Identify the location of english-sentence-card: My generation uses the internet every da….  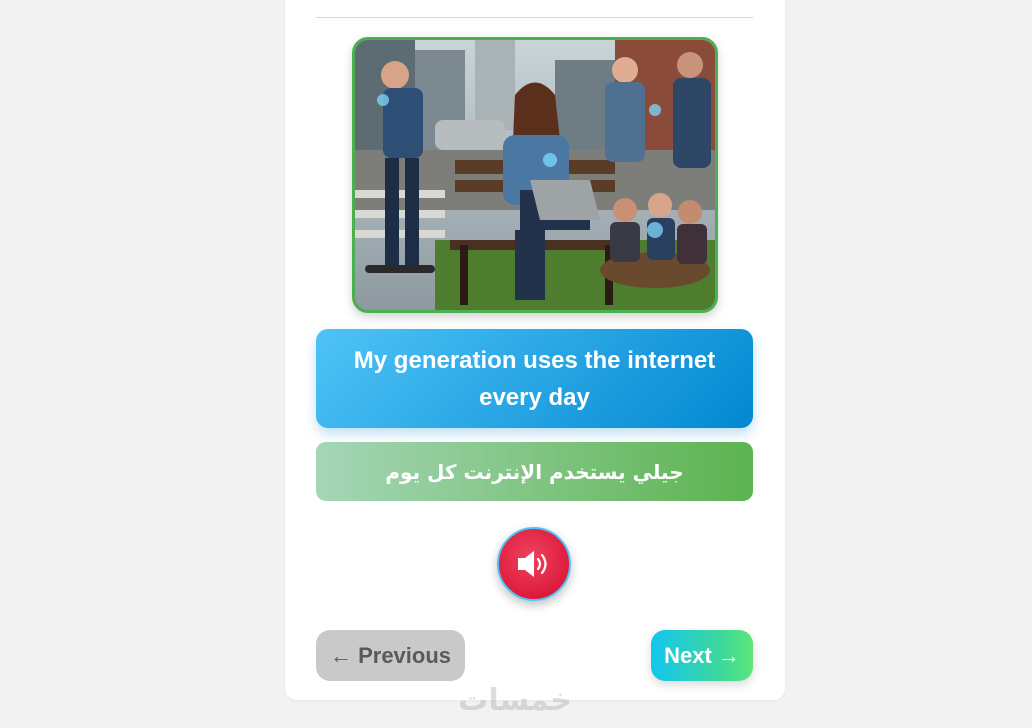
(534, 378).